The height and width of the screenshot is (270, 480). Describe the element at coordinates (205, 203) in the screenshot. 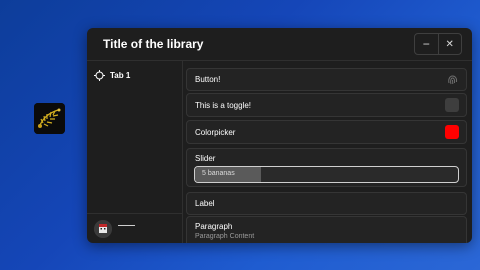

I see `label-text: Label` at that location.